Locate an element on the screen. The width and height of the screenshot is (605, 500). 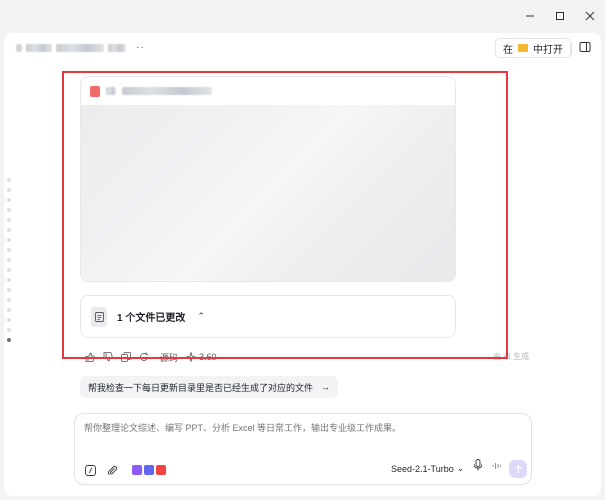
composer-tools is located at coordinates (125, 470).